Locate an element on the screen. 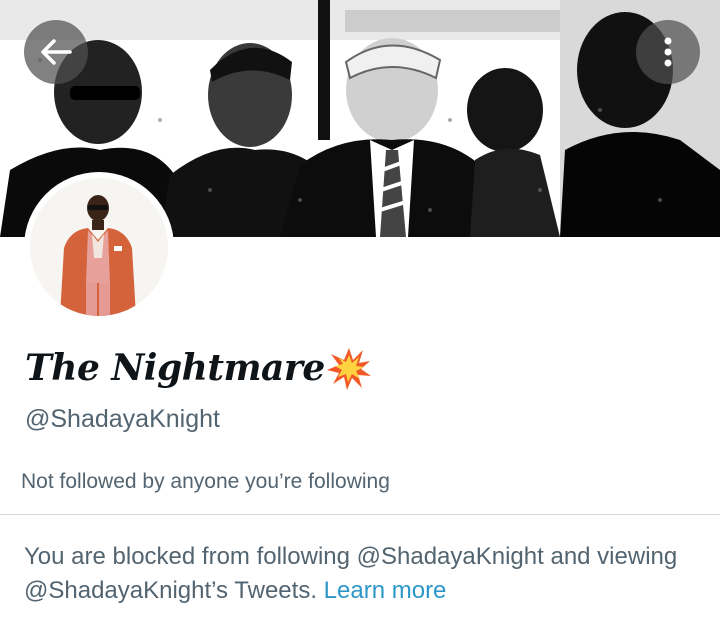 This screenshot has height=637, width=720. more-options-button is located at coordinates (668, 52).